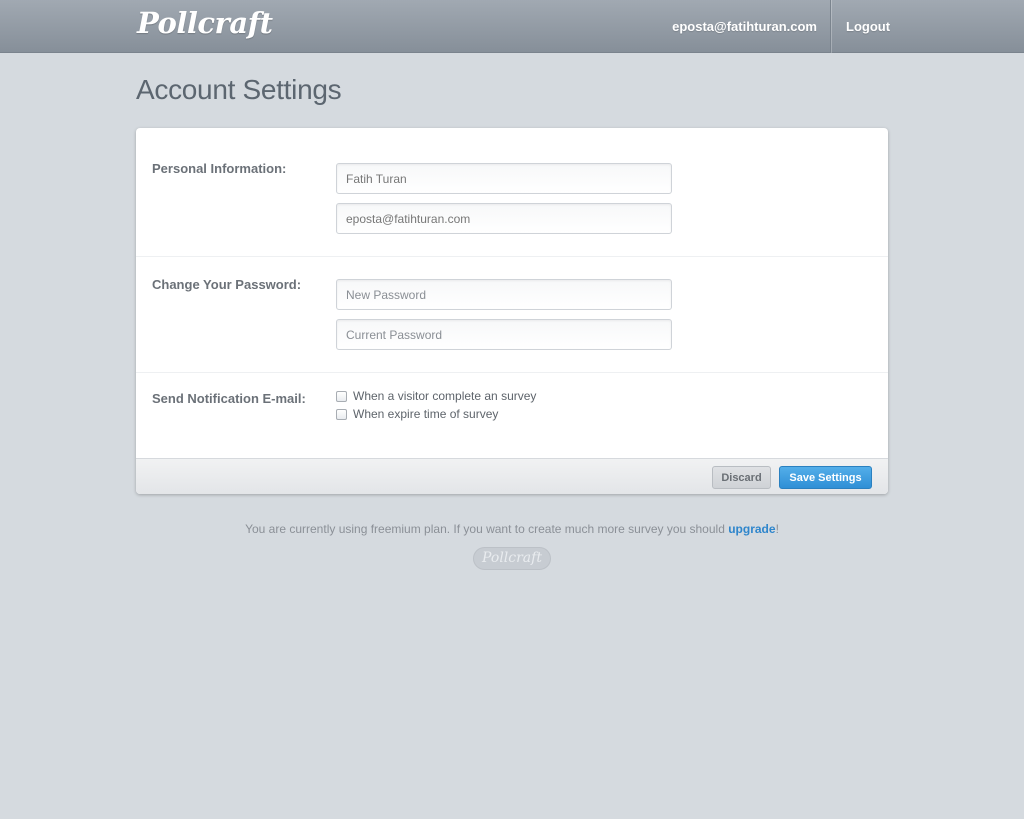  What do you see at coordinates (744, 26) in the screenshot?
I see `account-email-link: eposta@fatihturan.com` at bounding box center [744, 26].